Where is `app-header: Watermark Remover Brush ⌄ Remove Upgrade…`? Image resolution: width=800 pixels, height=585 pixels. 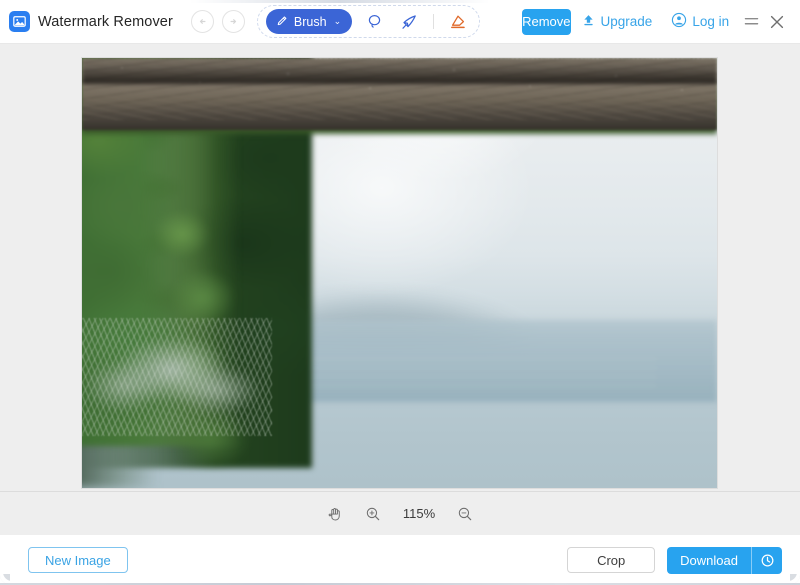
app-header: Watermark Remover Brush ⌄ Remove Upgrade… is located at coordinates (400, 22).